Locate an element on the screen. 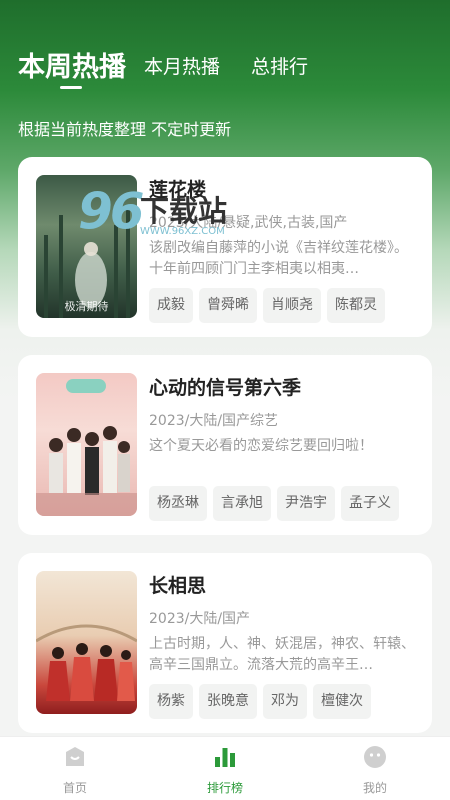 The image size is (450, 800). profile-icon is located at coordinates (375, 759).